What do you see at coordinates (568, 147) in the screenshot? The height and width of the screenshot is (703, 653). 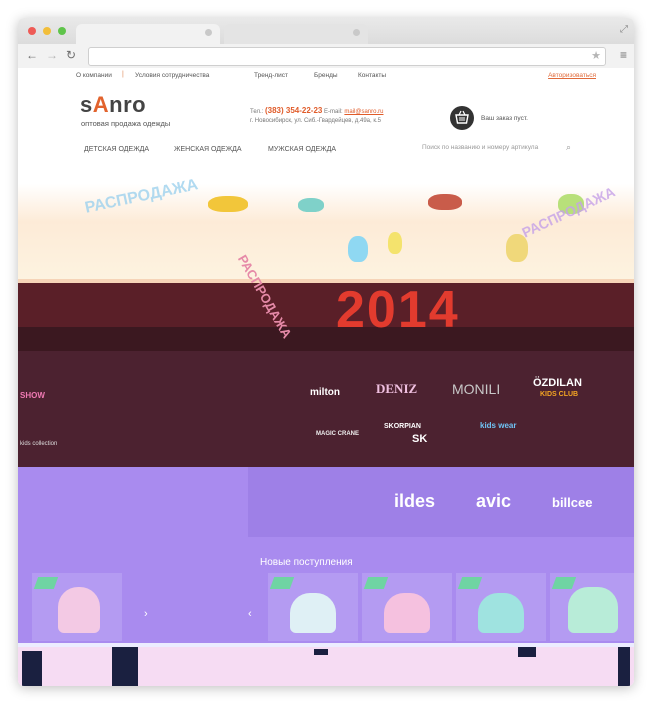 I see `magnifier-icon: ⌕` at bounding box center [568, 147].